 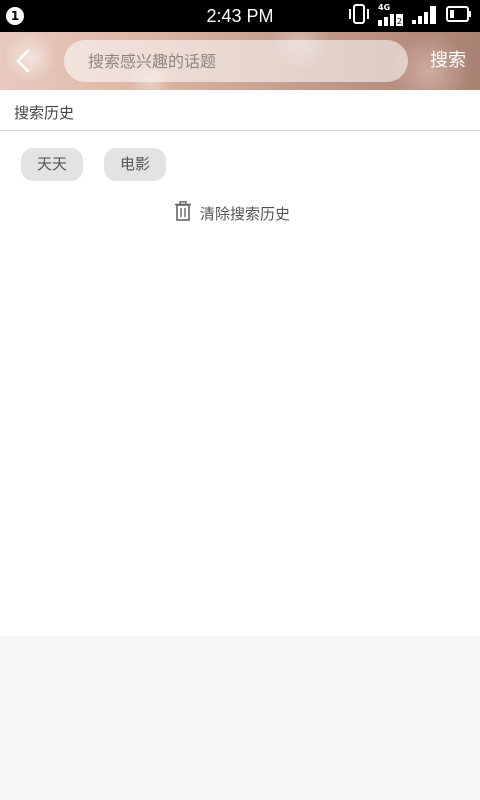 What do you see at coordinates (135, 164) in the screenshot?
I see `history-chip: 电影` at bounding box center [135, 164].